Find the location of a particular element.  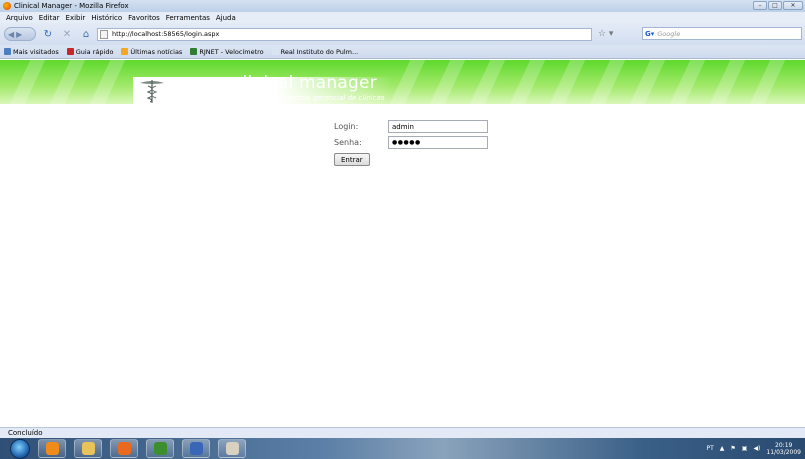

stop-icon: ✕ is located at coordinates (67, 34).